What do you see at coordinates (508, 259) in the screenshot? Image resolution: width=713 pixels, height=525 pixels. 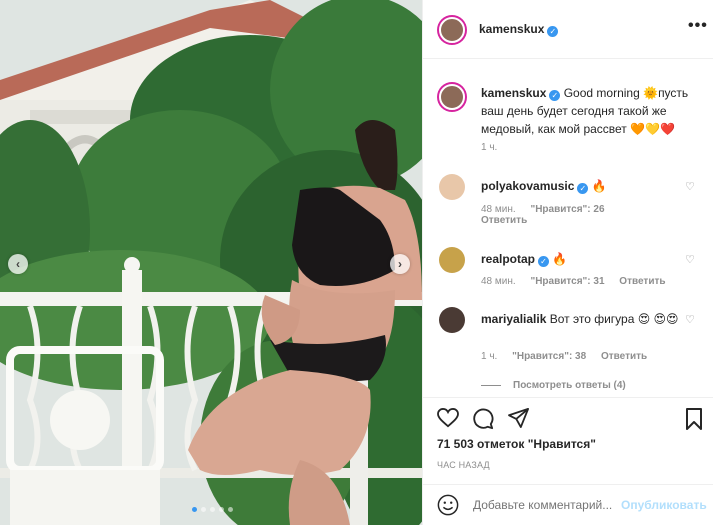 I see `comment-username: realpotap` at bounding box center [508, 259].